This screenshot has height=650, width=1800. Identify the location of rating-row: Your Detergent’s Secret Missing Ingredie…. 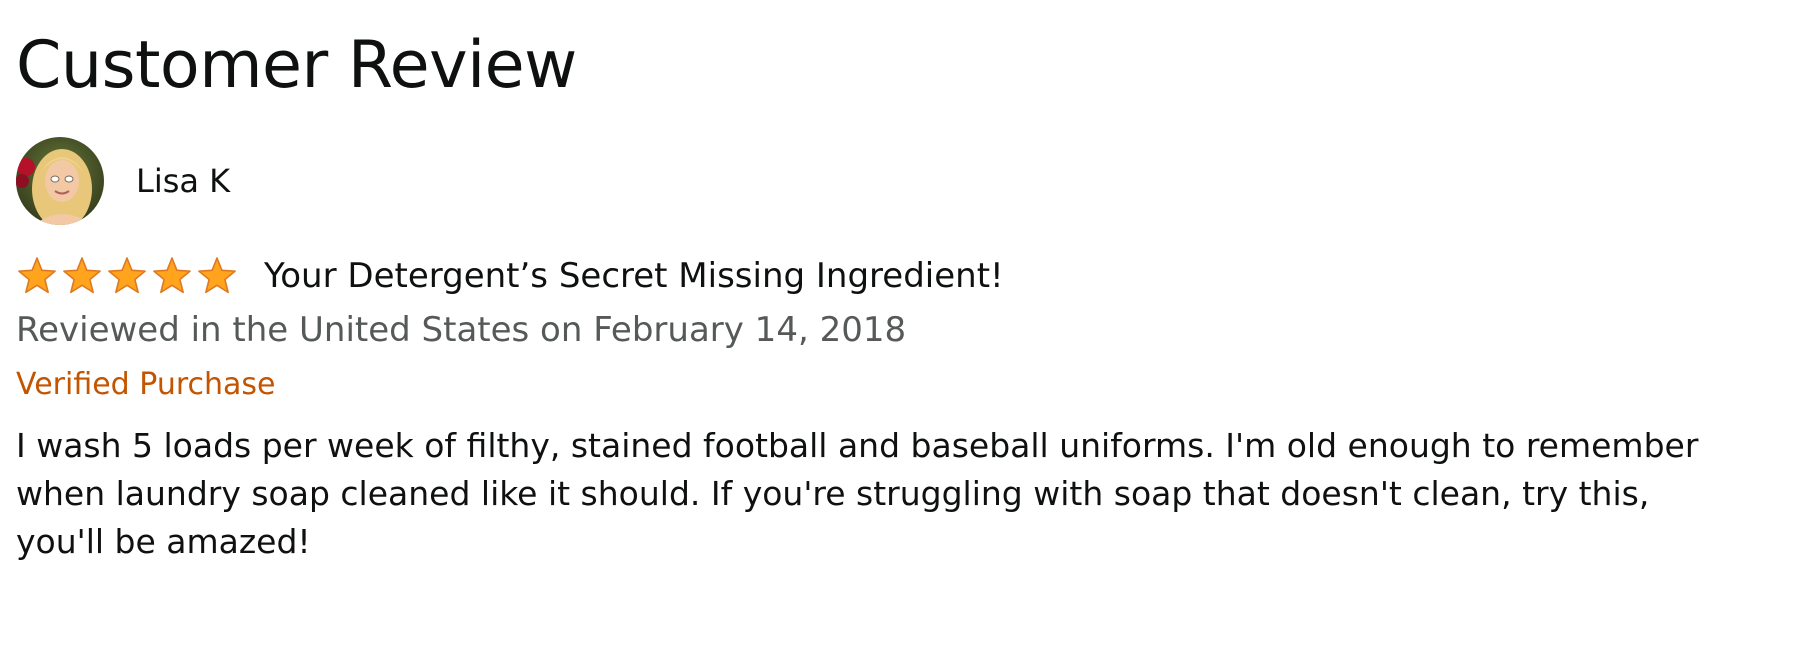
(510, 276).